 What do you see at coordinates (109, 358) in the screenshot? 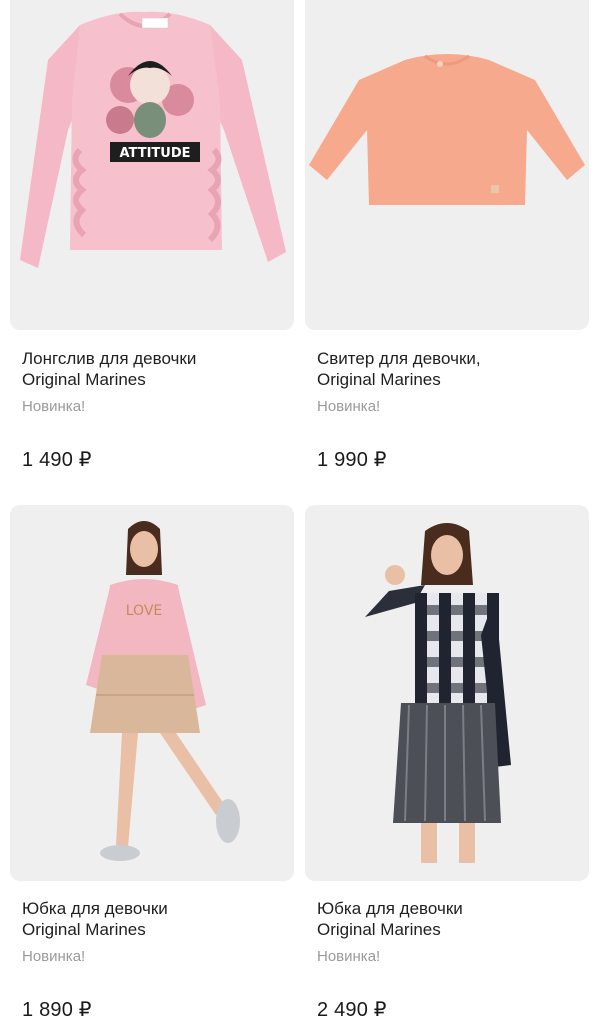
I see `product-title-line1: Лонгслив для девочки` at bounding box center [109, 358].